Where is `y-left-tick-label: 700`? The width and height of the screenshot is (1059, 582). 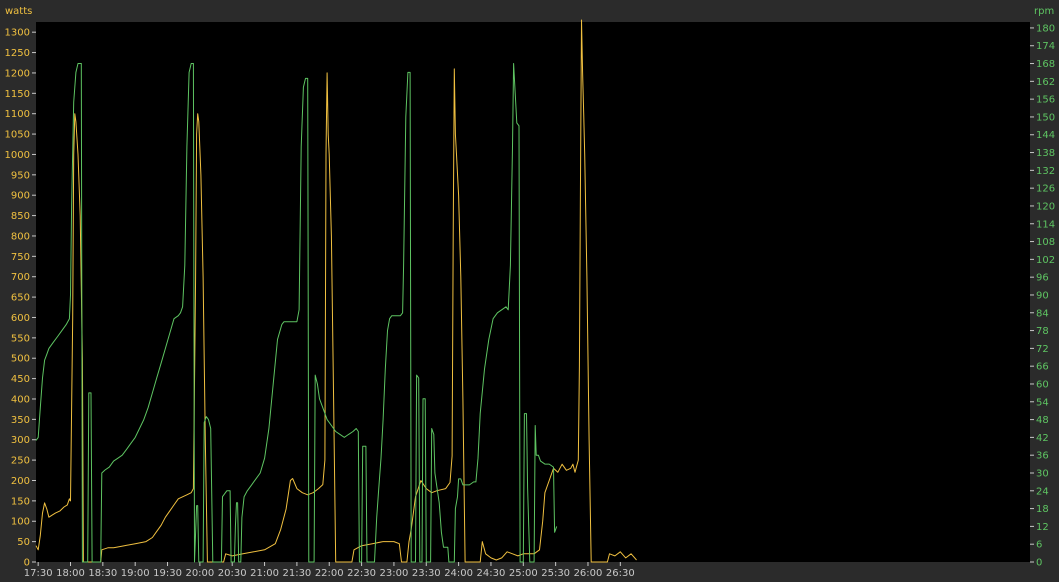
y-left-tick-label: 700 is located at coordinates (20, 277).